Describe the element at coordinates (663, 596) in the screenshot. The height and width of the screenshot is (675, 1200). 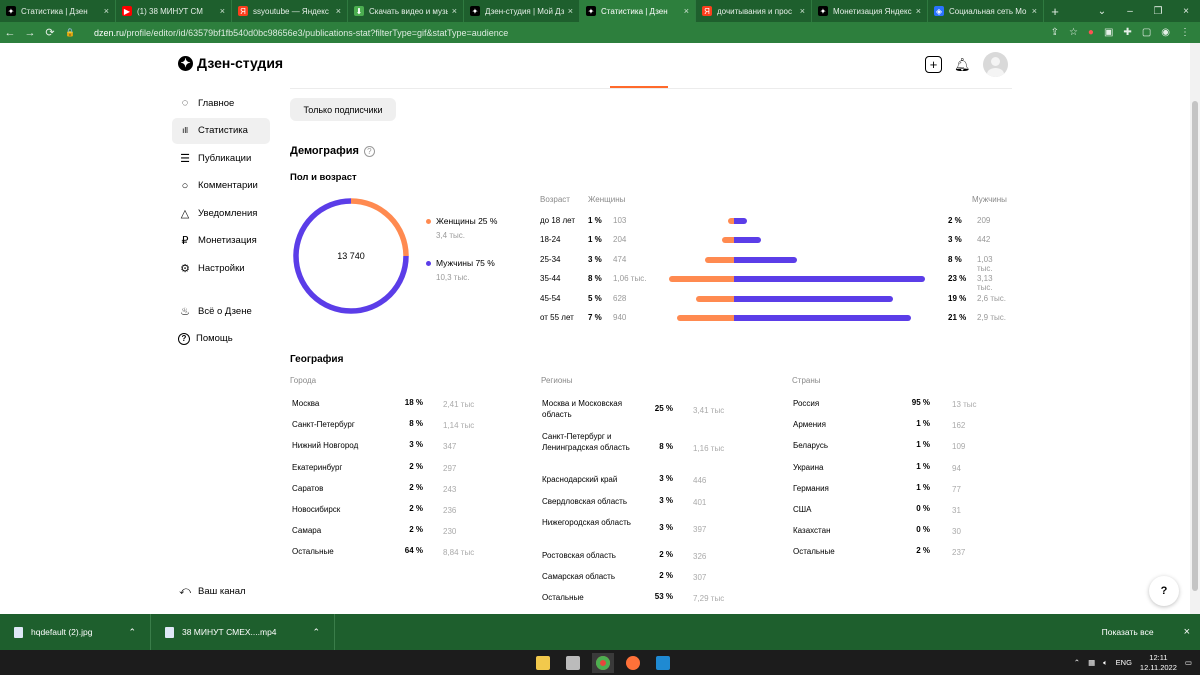
I see `geo-percent: 53 %` at that location.